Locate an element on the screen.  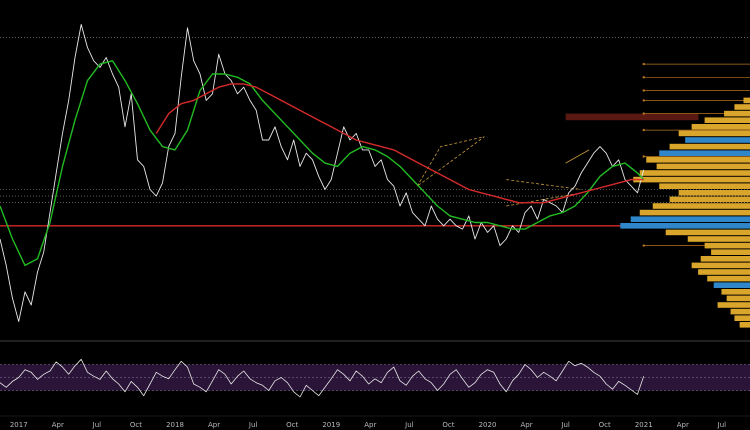
resistance-zone is located at coordinates (632, 117).